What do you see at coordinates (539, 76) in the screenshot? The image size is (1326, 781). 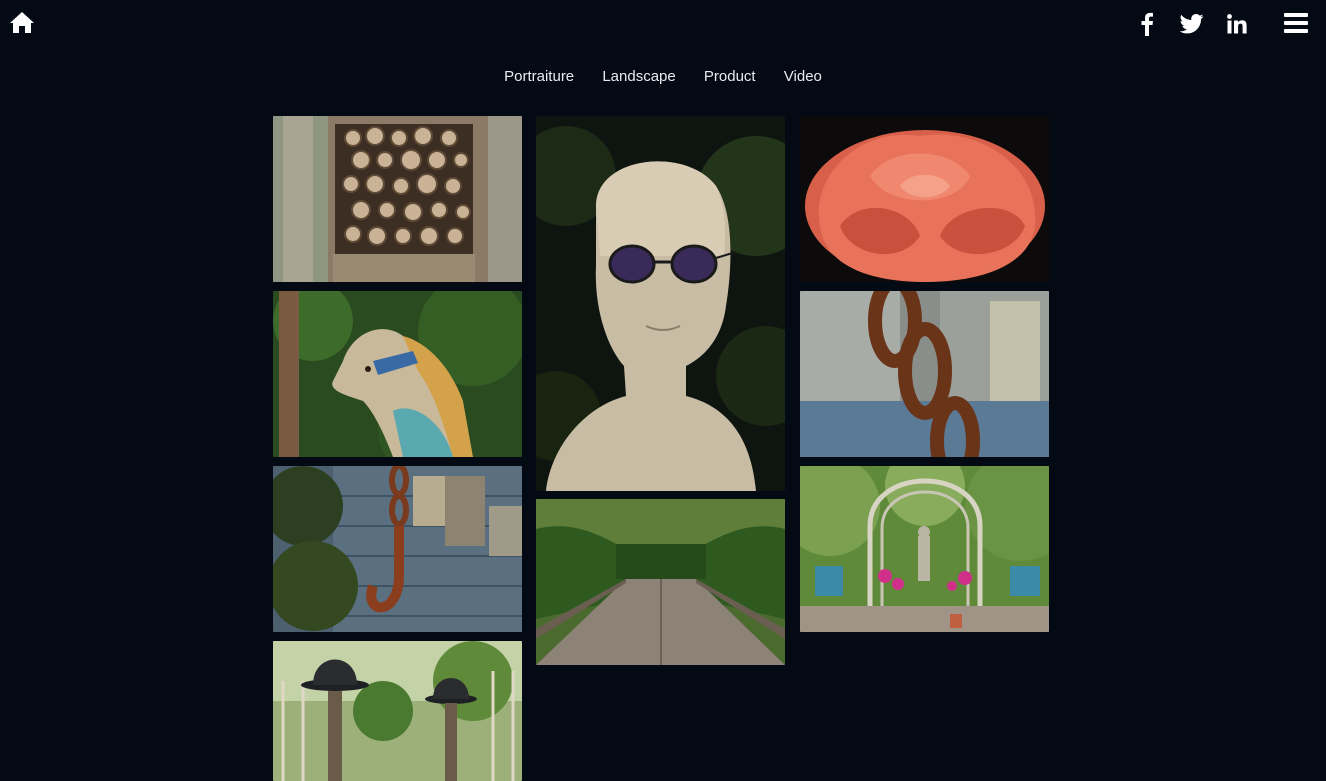 I see `nav-item-portraiture: Portraiture` at bounding box center [539, 76].